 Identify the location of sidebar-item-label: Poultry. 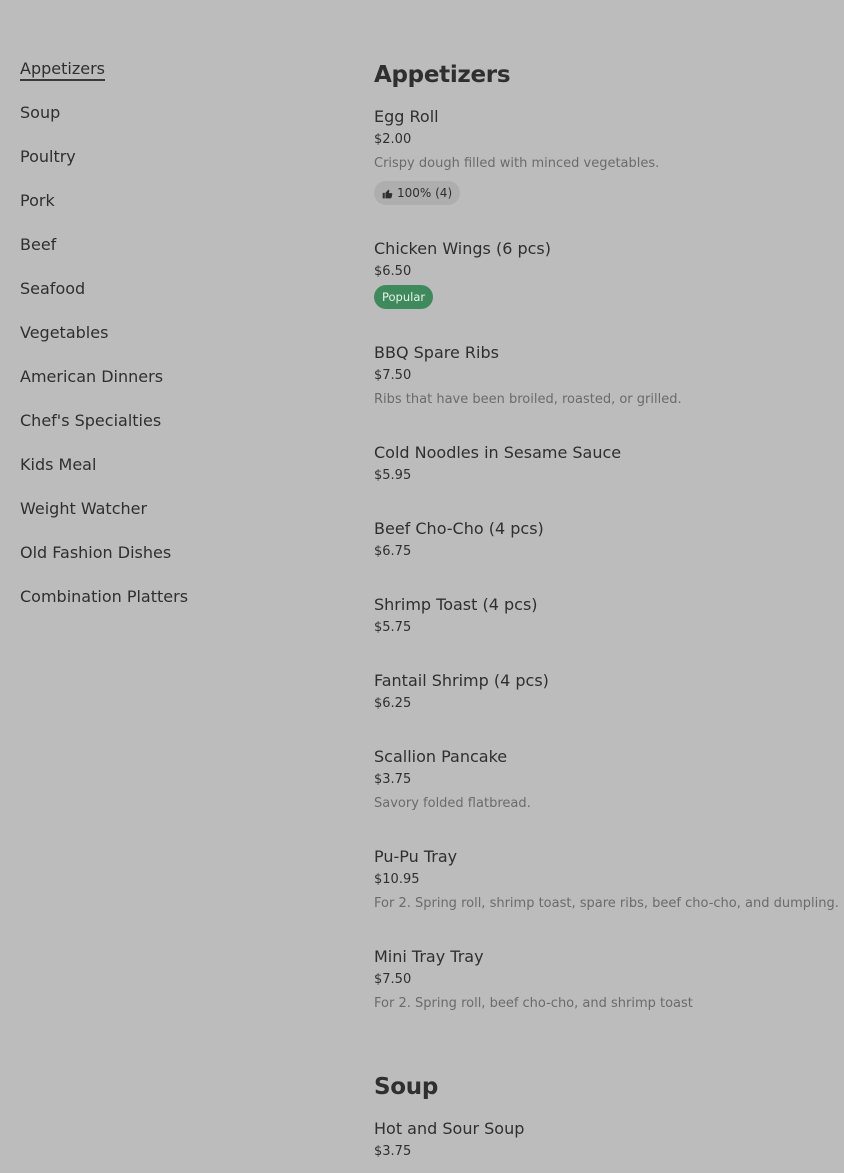
(48, 156).